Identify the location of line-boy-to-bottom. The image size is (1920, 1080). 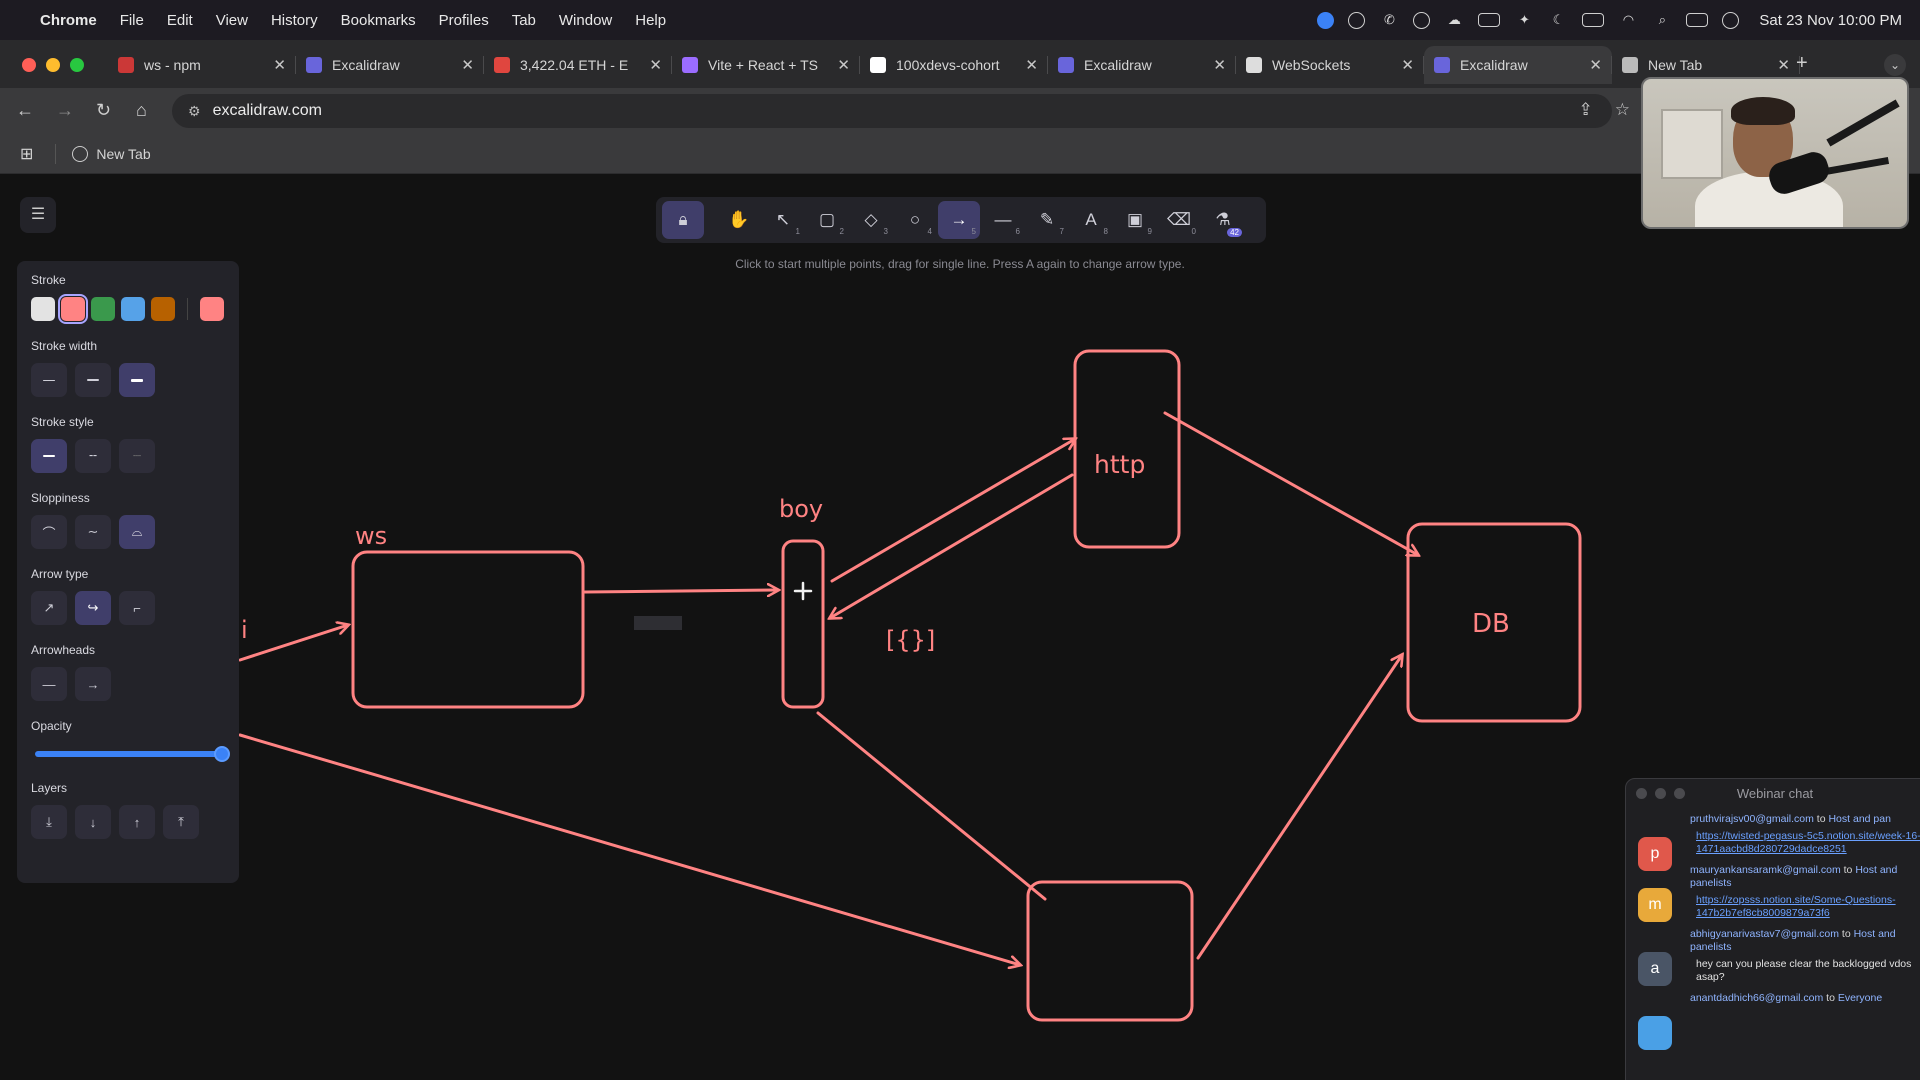
(931, 806).